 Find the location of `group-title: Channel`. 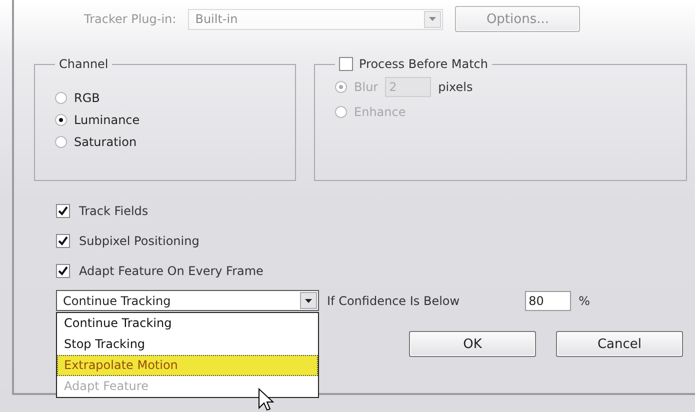

group-title: Channel is located at coordinates (84, 64).